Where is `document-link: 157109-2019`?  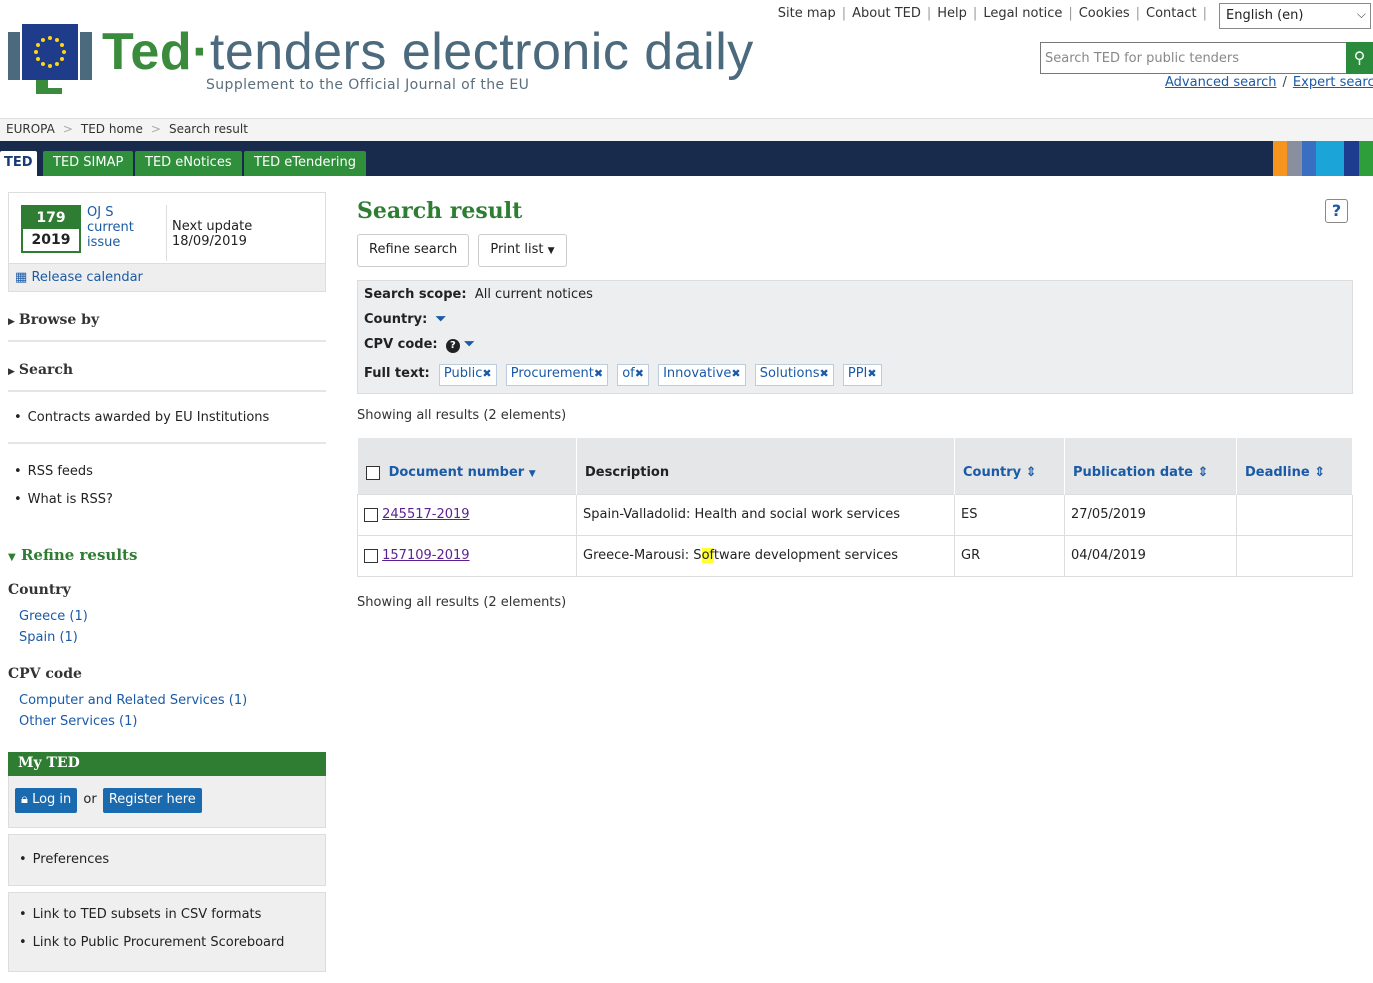
document-link: 157109-2019 is located at coordinates (425, 555).